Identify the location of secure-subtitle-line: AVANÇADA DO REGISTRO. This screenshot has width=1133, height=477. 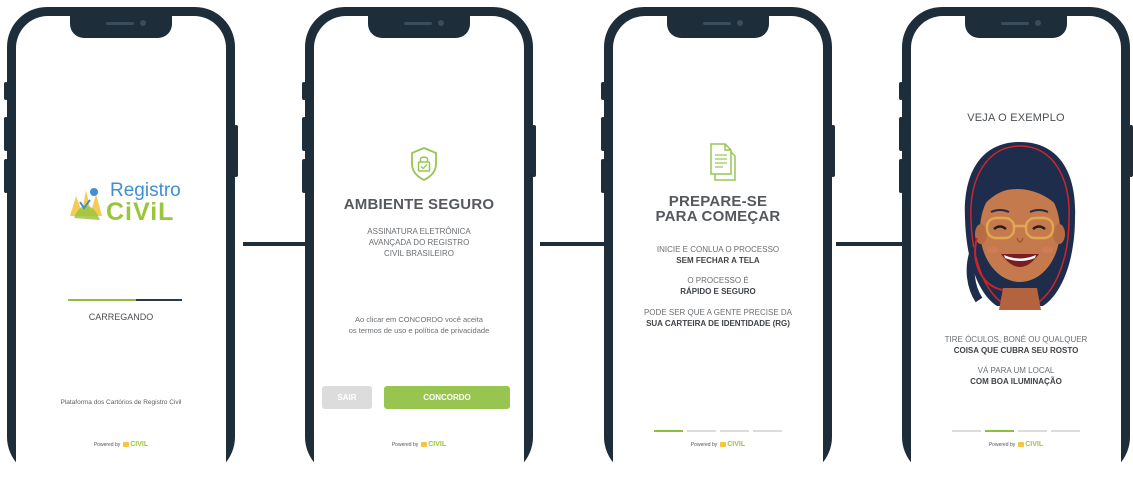
(419, 242).